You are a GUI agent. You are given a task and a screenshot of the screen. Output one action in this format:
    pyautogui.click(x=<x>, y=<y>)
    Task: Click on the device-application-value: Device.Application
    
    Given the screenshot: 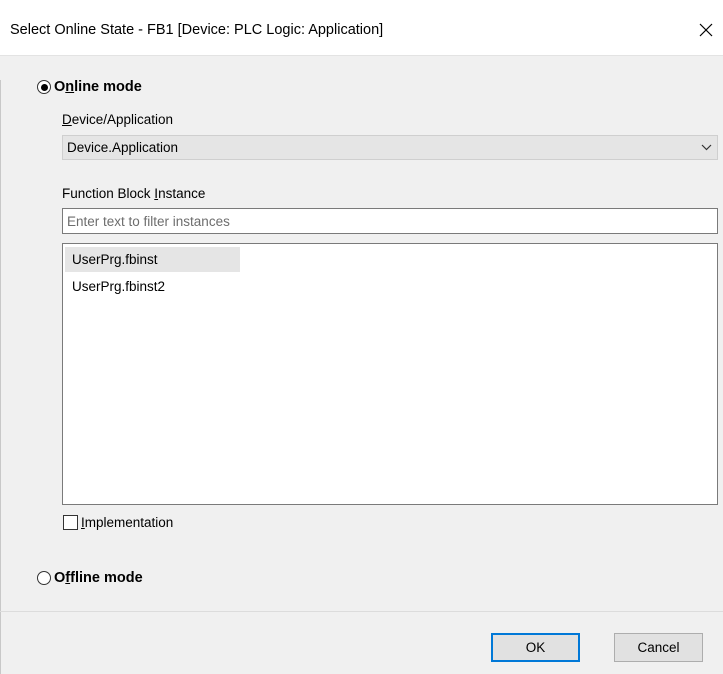 What is the action you would take?
    pyautogui.click(x=123, y=147)
    